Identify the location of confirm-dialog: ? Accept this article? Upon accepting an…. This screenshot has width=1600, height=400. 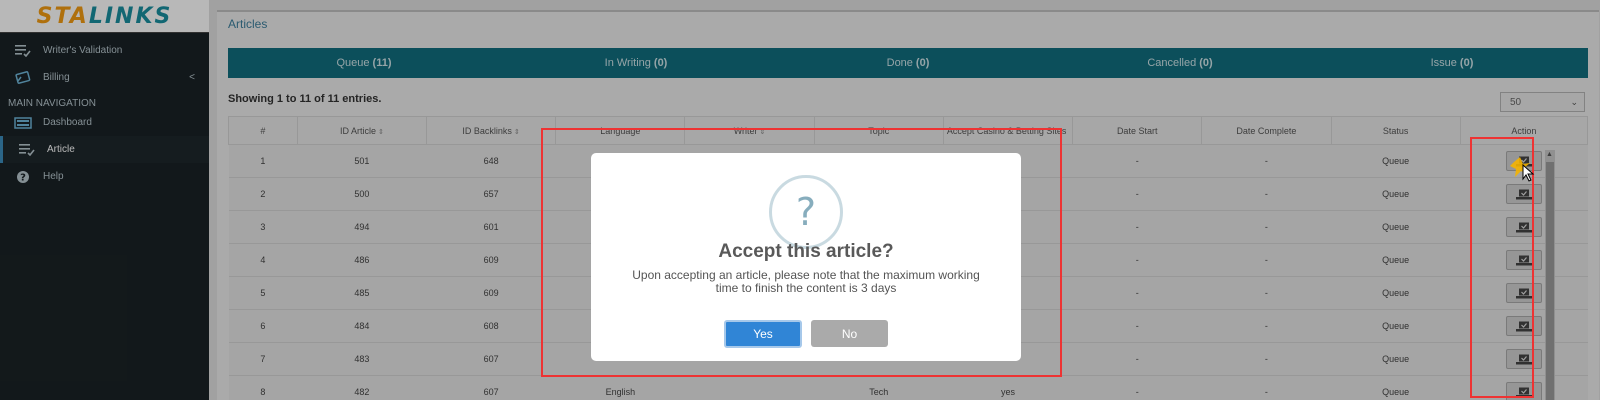
(806, 257).